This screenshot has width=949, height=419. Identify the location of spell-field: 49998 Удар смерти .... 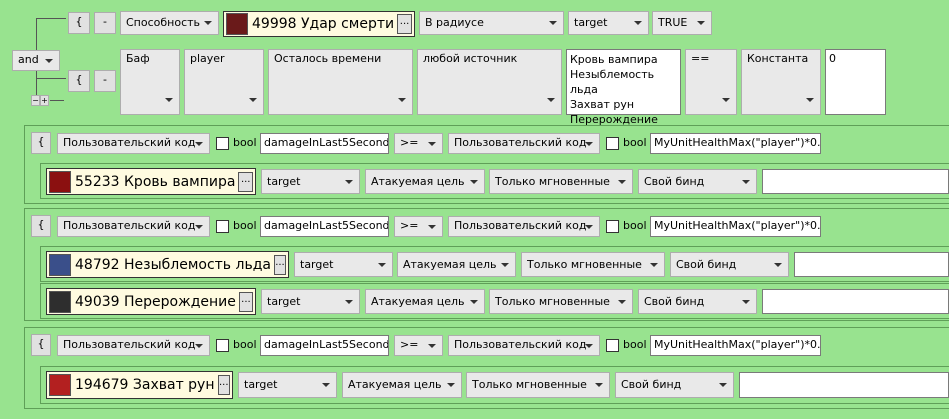
(319, 24).